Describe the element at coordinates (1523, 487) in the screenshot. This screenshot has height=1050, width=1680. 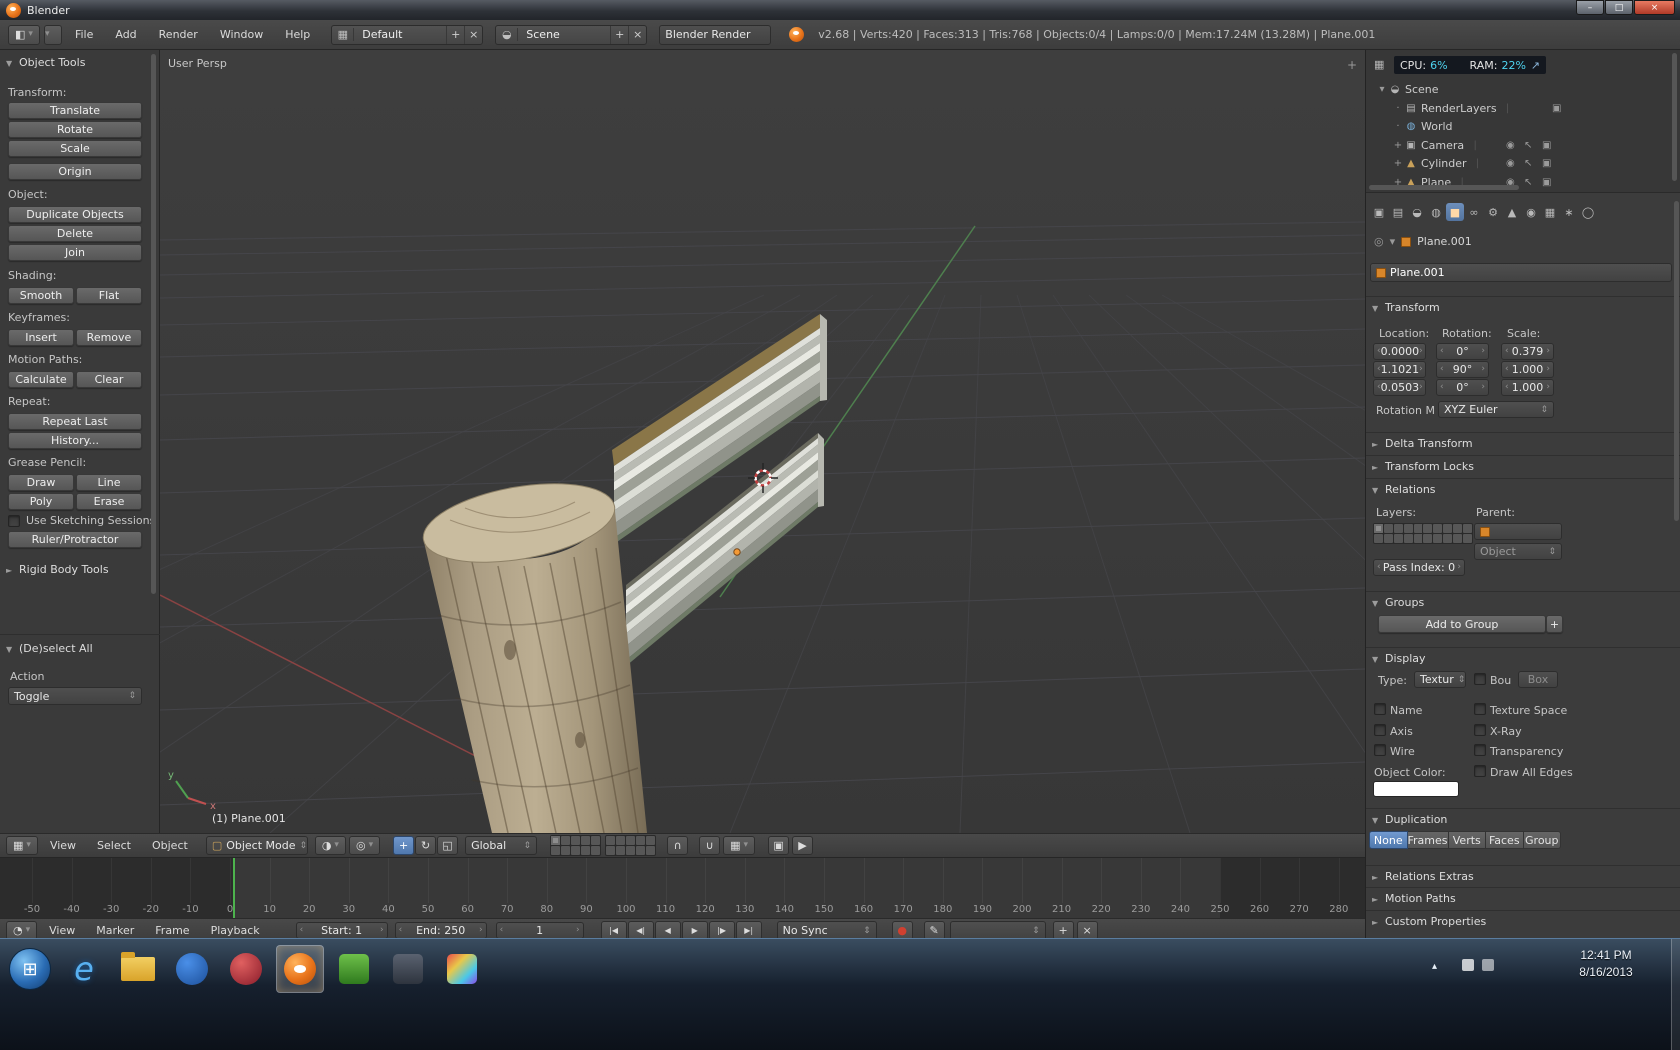
I see `panel-relations-header: ▼ Relations` at that location.